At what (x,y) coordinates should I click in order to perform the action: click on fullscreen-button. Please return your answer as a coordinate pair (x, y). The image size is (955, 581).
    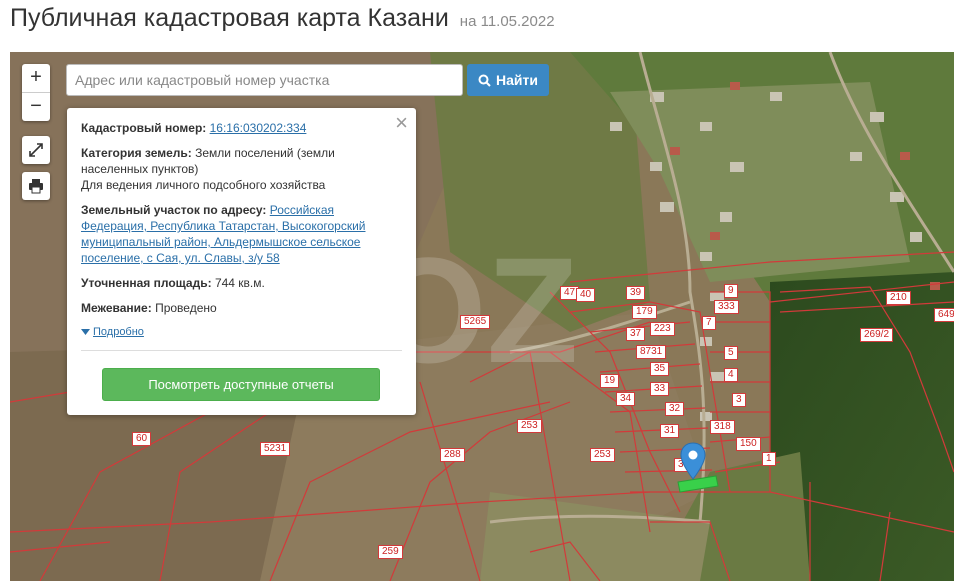
    Looking at the image, I should click on (36, 150).